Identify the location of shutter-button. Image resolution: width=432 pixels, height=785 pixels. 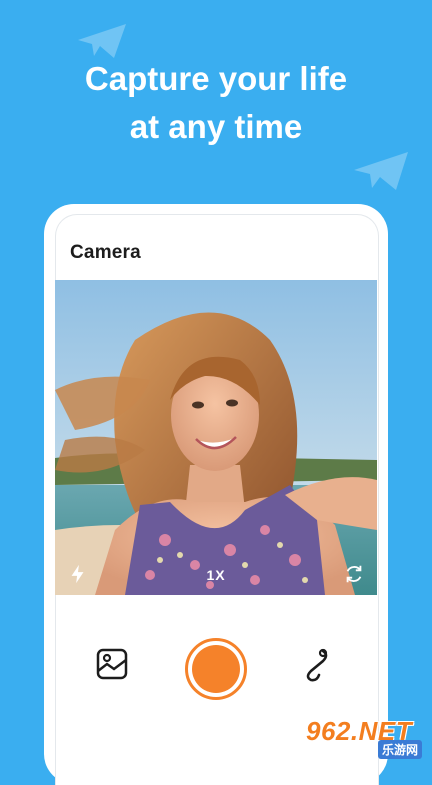
(216, 669).